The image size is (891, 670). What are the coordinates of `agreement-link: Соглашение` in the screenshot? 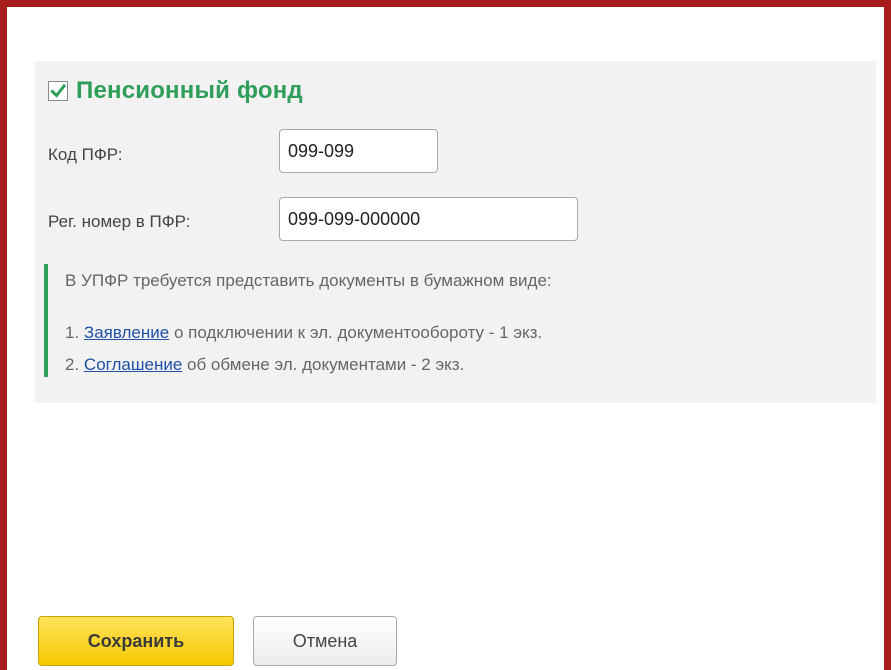 It's located at (133, 364).